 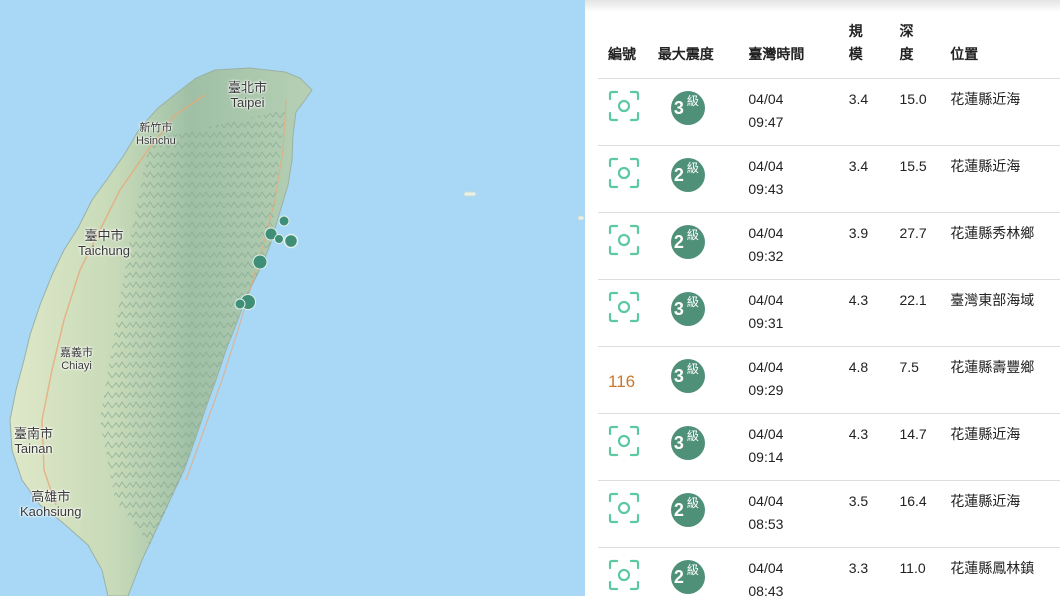 I want to click on time-clock: 09:31, so click(x=766, y=323).